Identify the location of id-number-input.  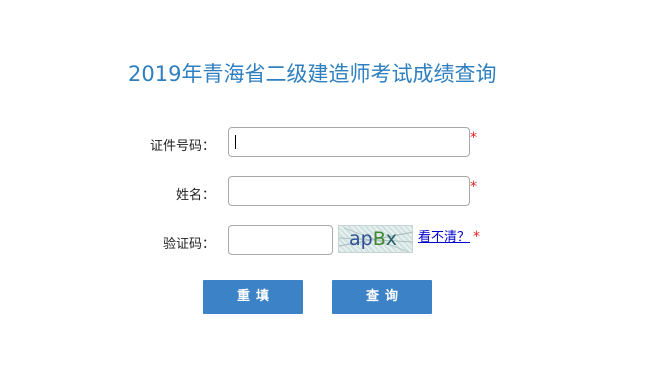
(349, 142).